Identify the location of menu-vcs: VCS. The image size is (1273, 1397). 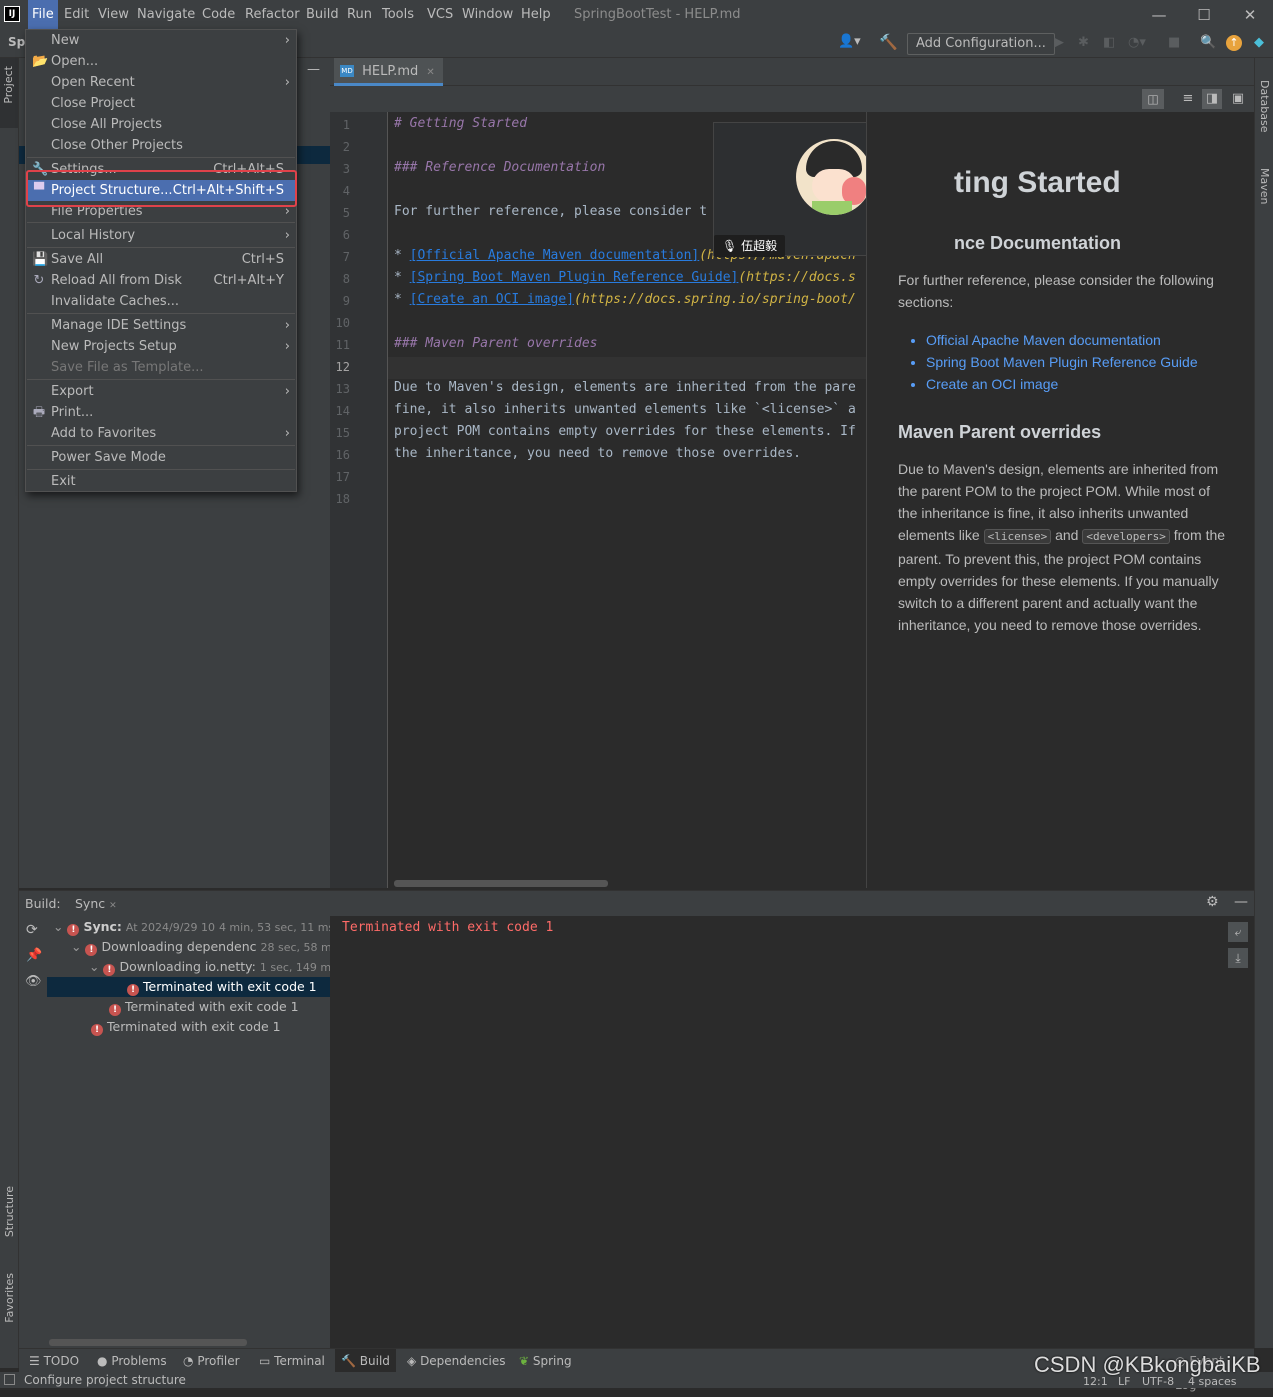
(440, 15).